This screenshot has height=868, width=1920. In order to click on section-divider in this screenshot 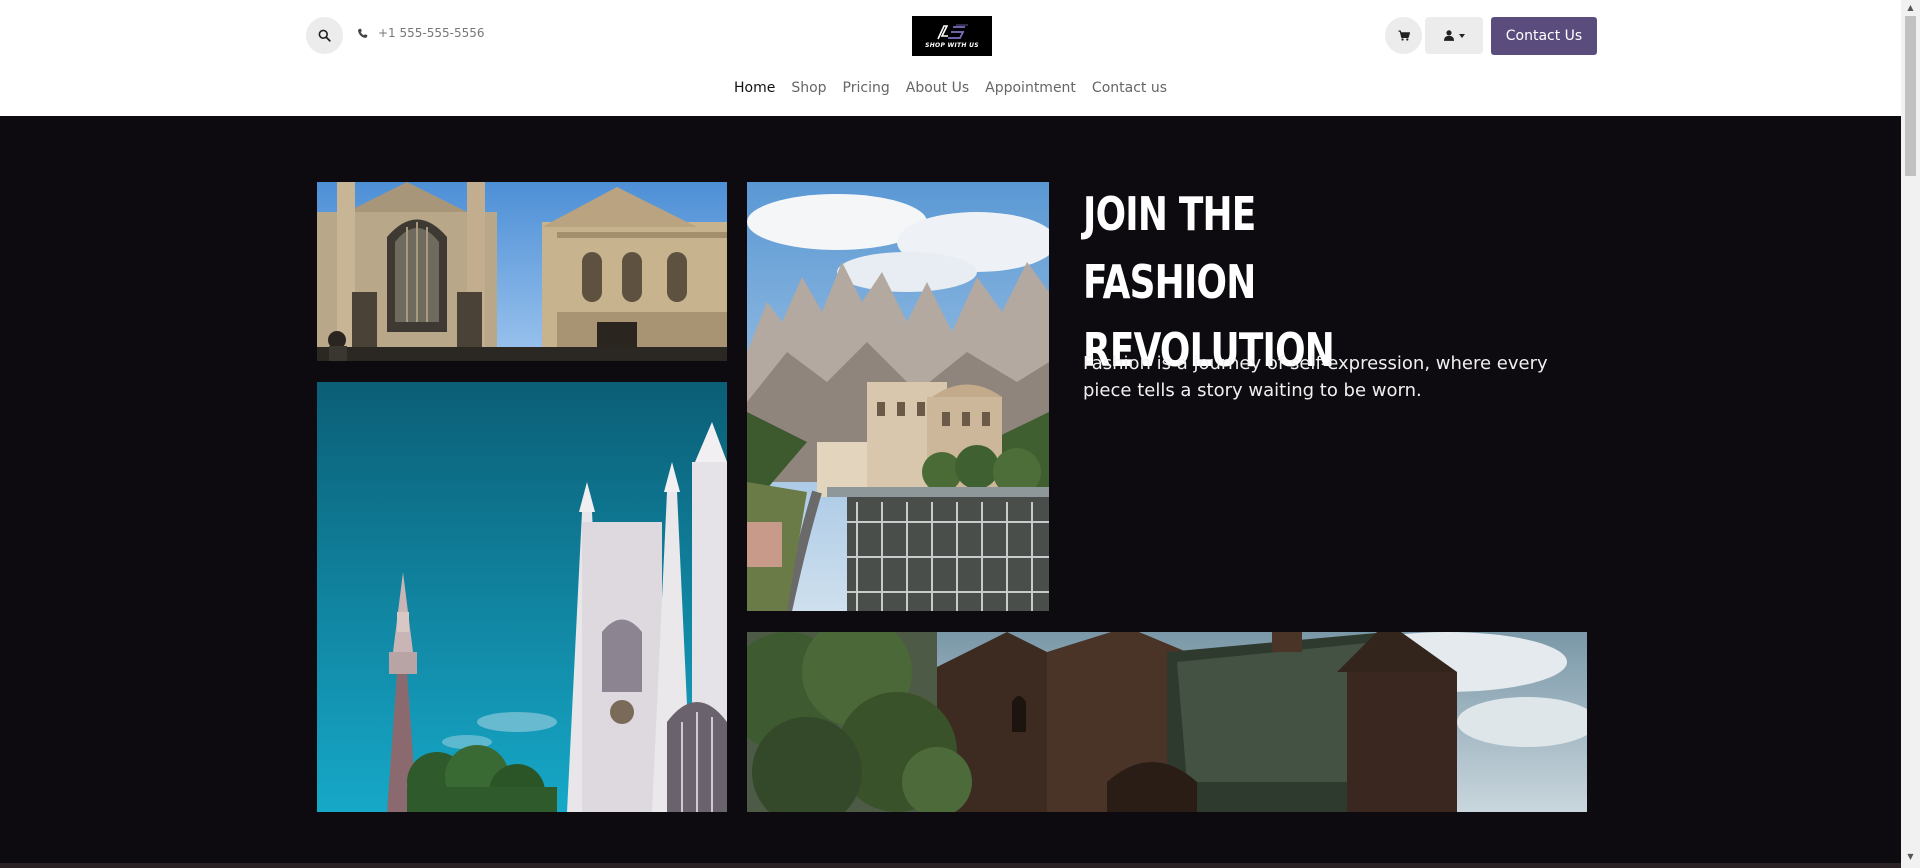, I will do `click(950, 865)`.